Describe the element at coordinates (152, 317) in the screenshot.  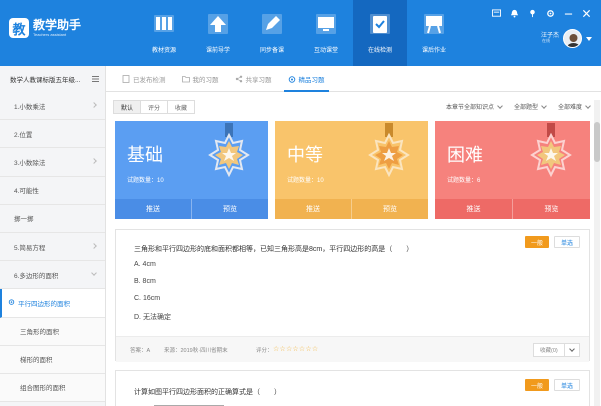
I see `option-d: D. 无法确定` at that location.